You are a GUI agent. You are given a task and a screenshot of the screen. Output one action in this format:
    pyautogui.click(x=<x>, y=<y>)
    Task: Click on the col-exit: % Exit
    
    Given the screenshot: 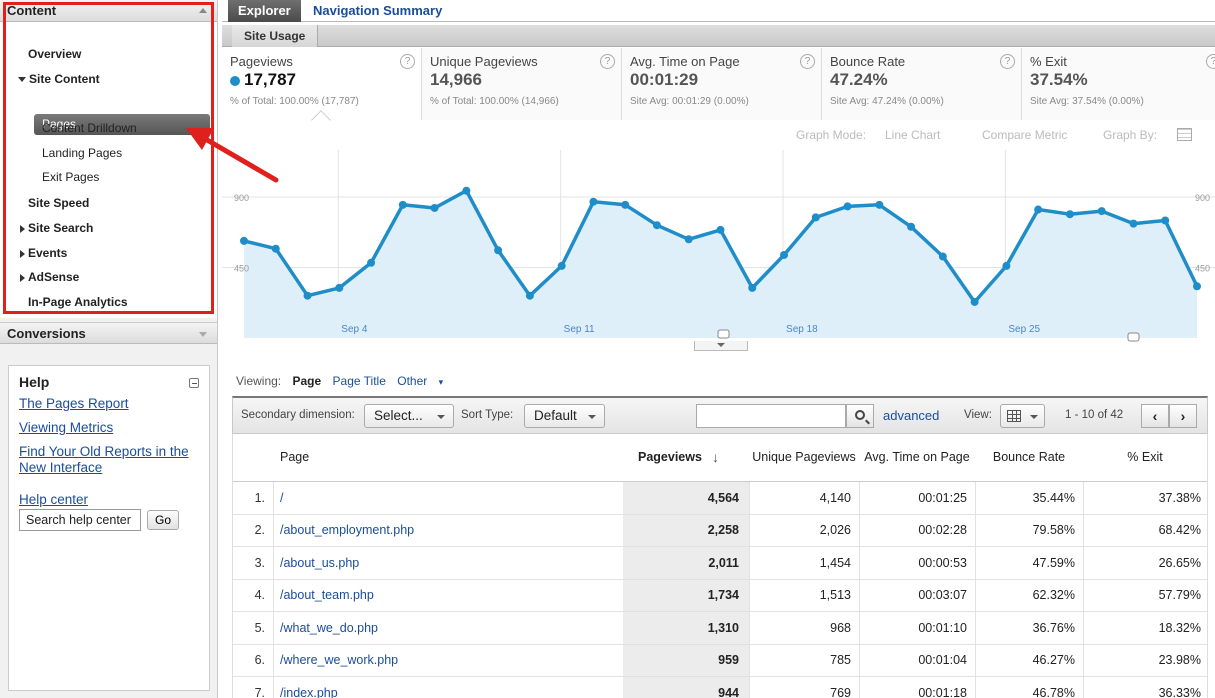 What is the action you would take?
    pyautogui.click(x=1145, y=457)
    